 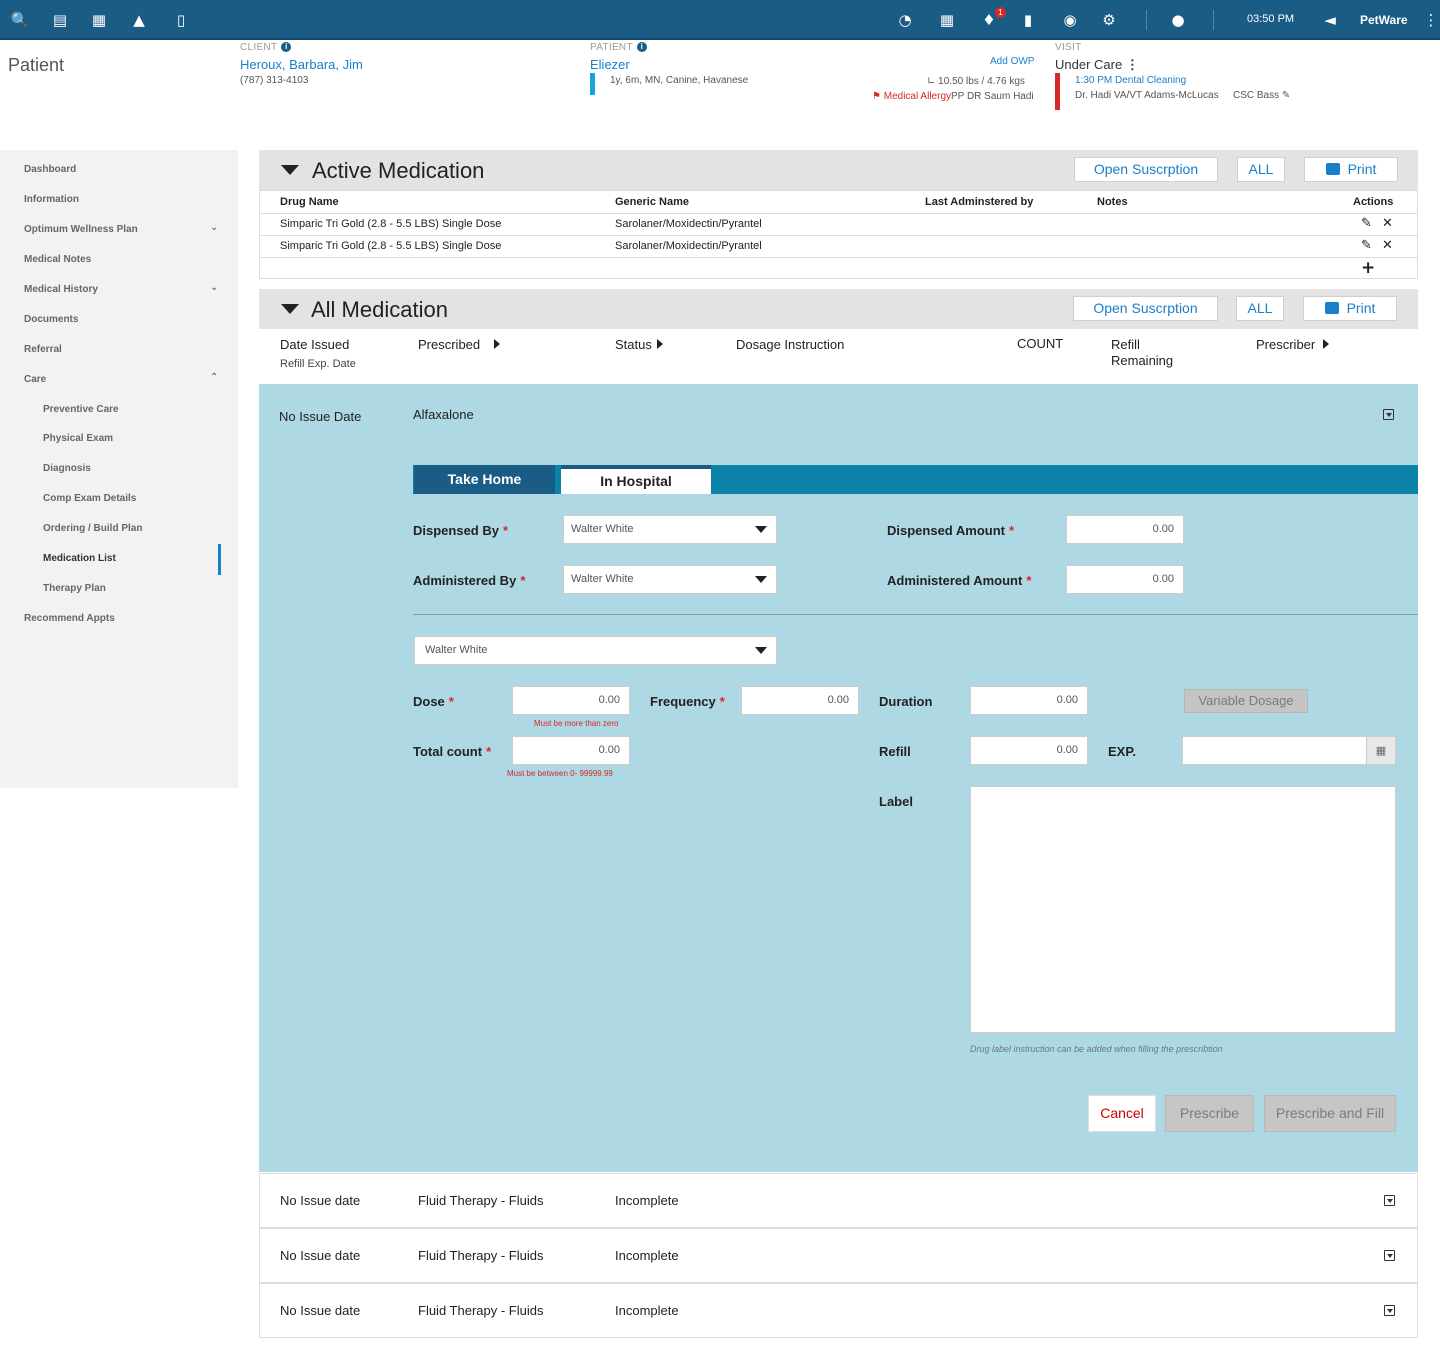 What do you see at coordinates (481, 1310) in the screenshot?
I see `drug-name: Fluid Therapy - Fluids` at bounding box center [481, 1310].